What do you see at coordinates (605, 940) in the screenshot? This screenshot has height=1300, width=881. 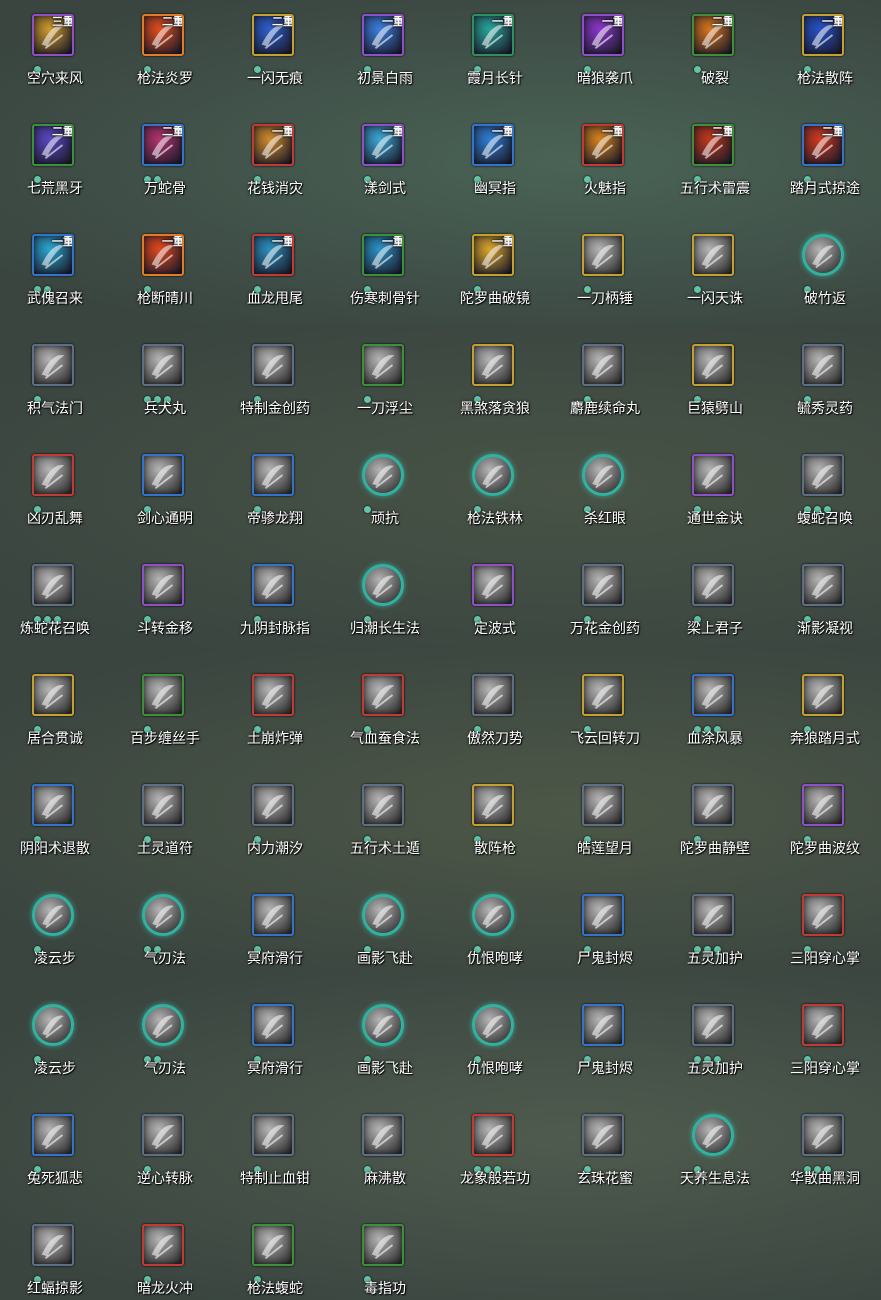 I see `skill-slot: 尸鬼封烬` at bounding box center [605, 940].